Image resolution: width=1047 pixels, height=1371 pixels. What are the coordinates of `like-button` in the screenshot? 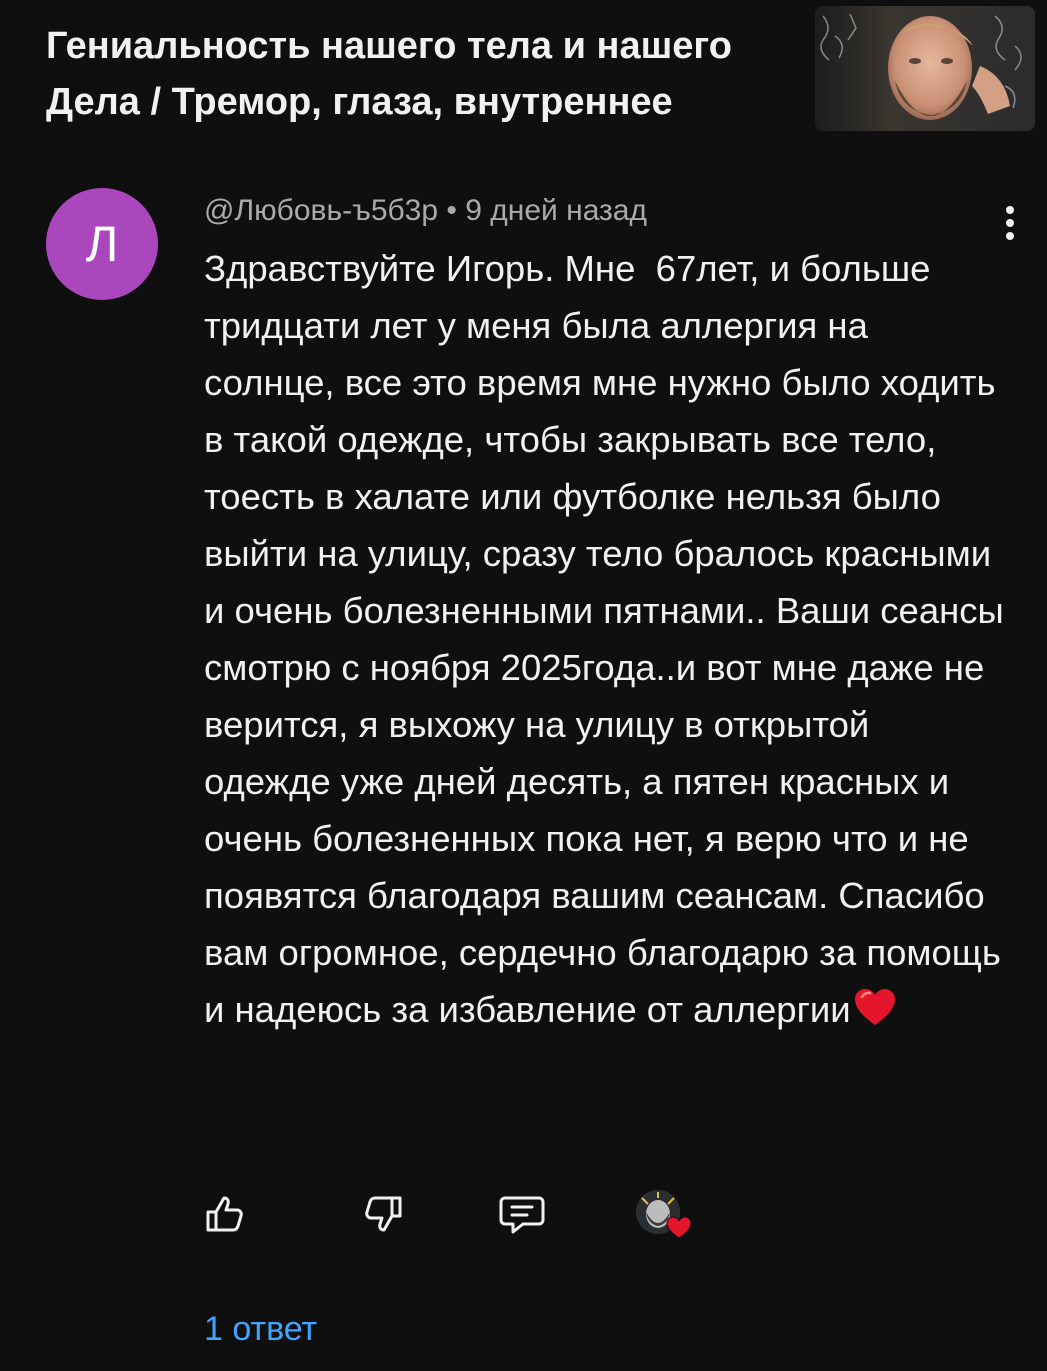 It's located at (224, 1214).